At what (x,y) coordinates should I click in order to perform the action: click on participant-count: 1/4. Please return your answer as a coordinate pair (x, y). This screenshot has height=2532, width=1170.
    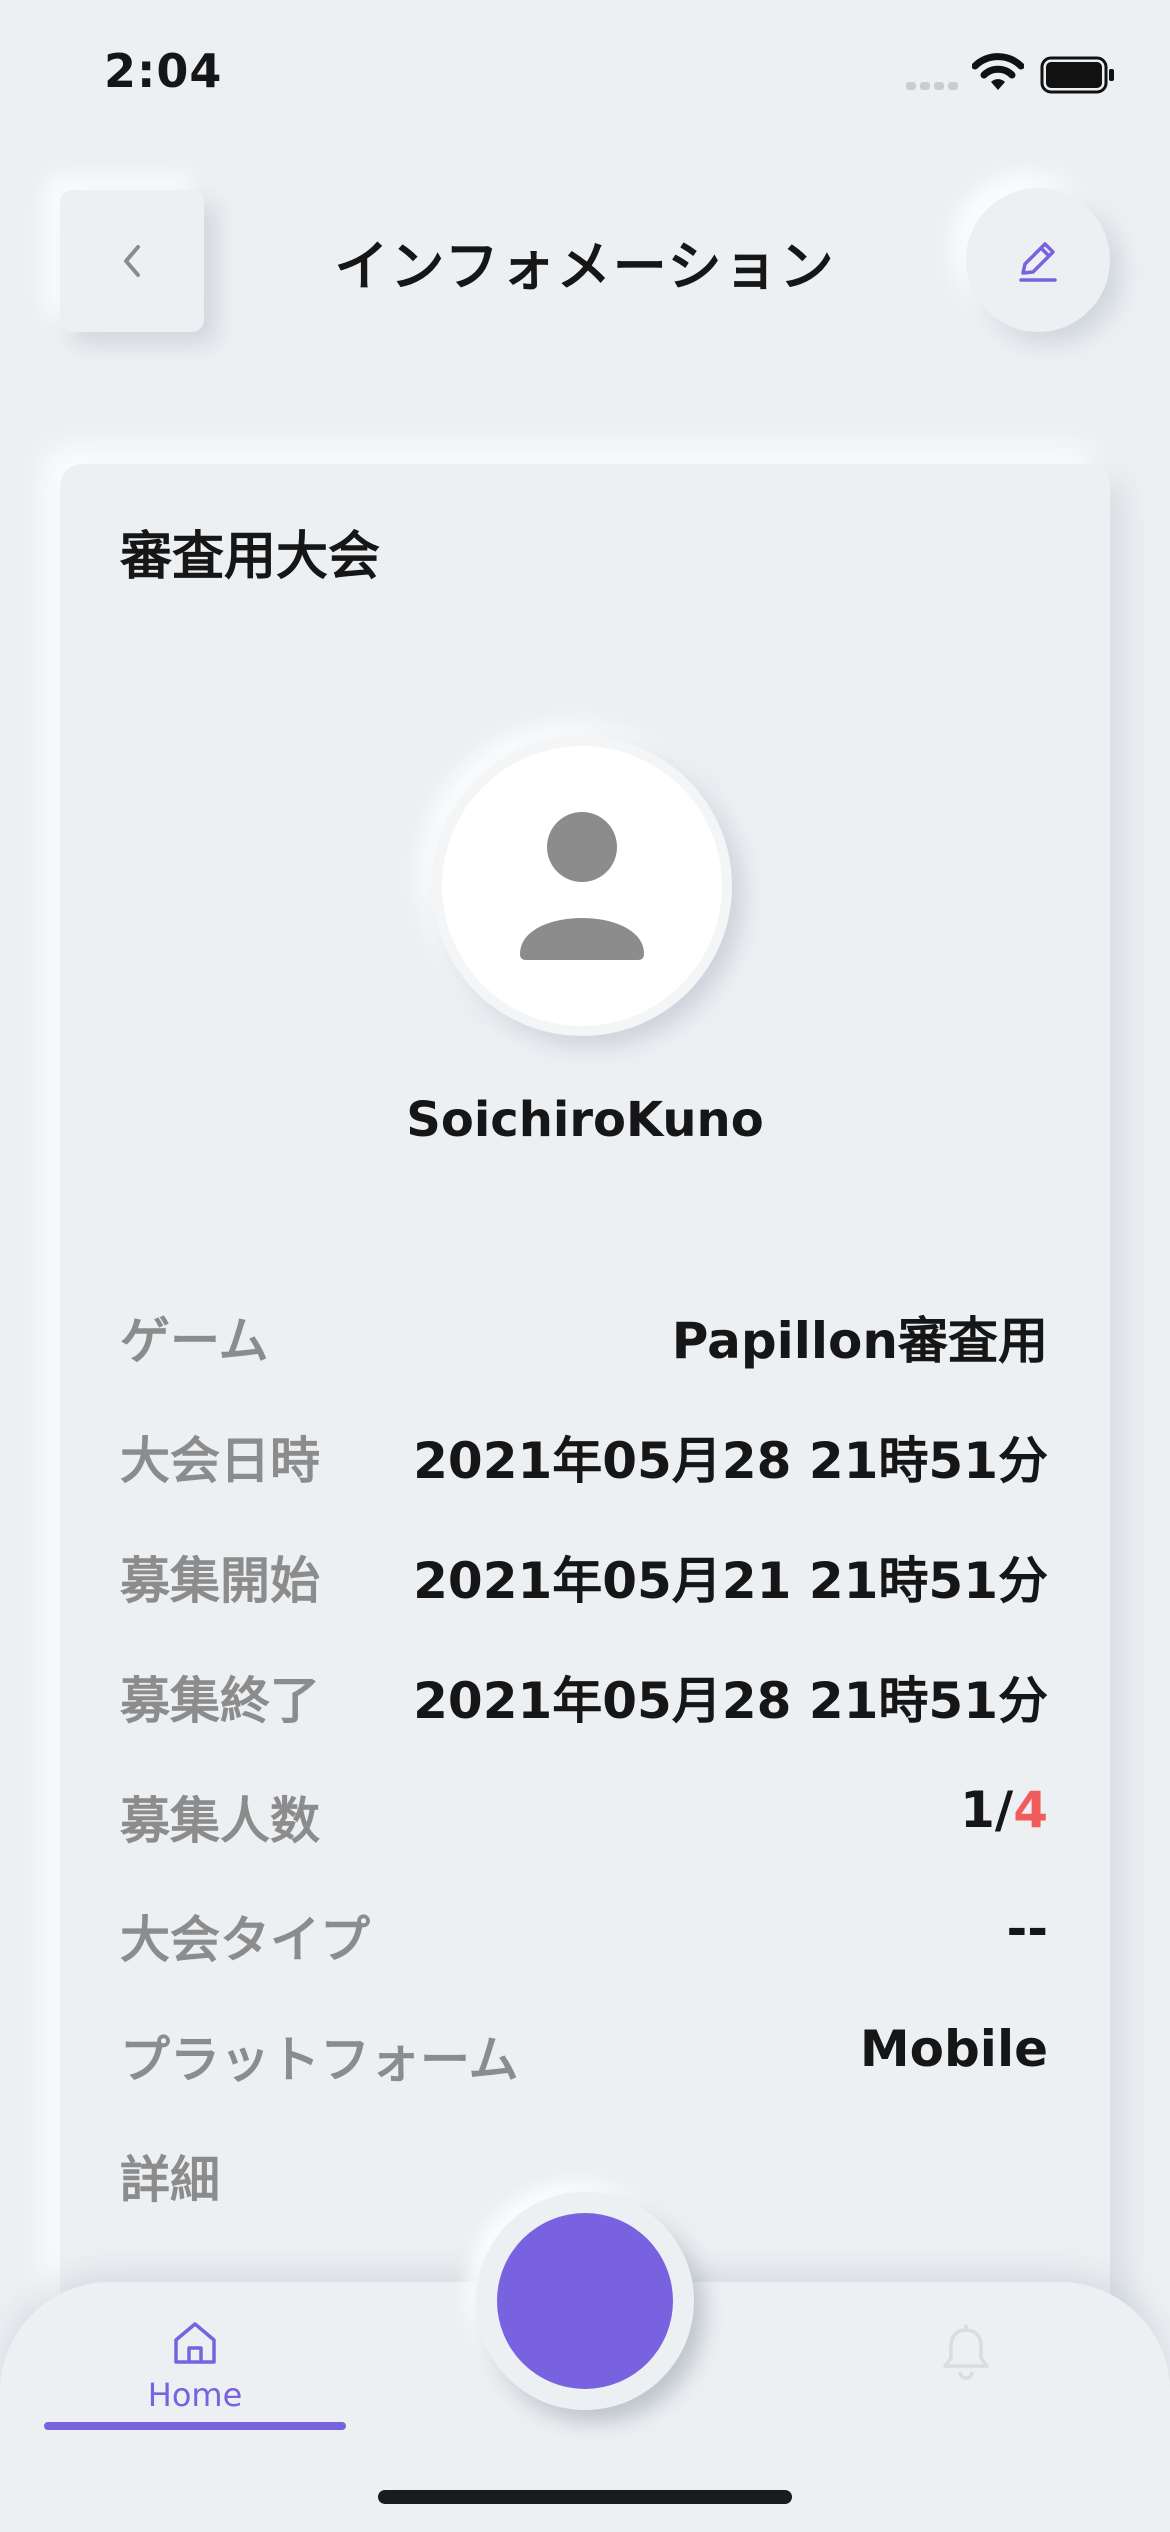
    Looking at the image, I should click on (1004, 1810).